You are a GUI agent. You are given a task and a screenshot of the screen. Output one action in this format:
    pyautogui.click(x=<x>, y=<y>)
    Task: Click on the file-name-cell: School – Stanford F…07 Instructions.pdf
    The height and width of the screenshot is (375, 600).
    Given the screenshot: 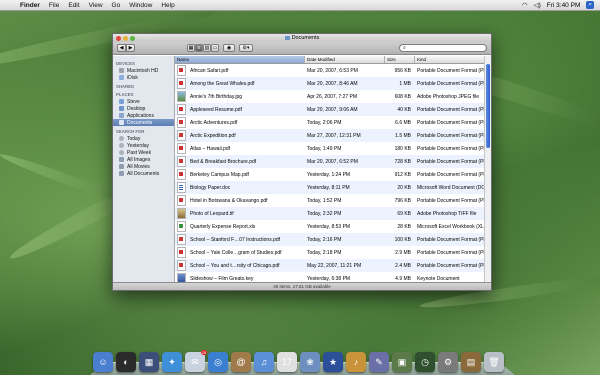 What is the action you would take?
    pyautogui.click(x=240, y=239)
    